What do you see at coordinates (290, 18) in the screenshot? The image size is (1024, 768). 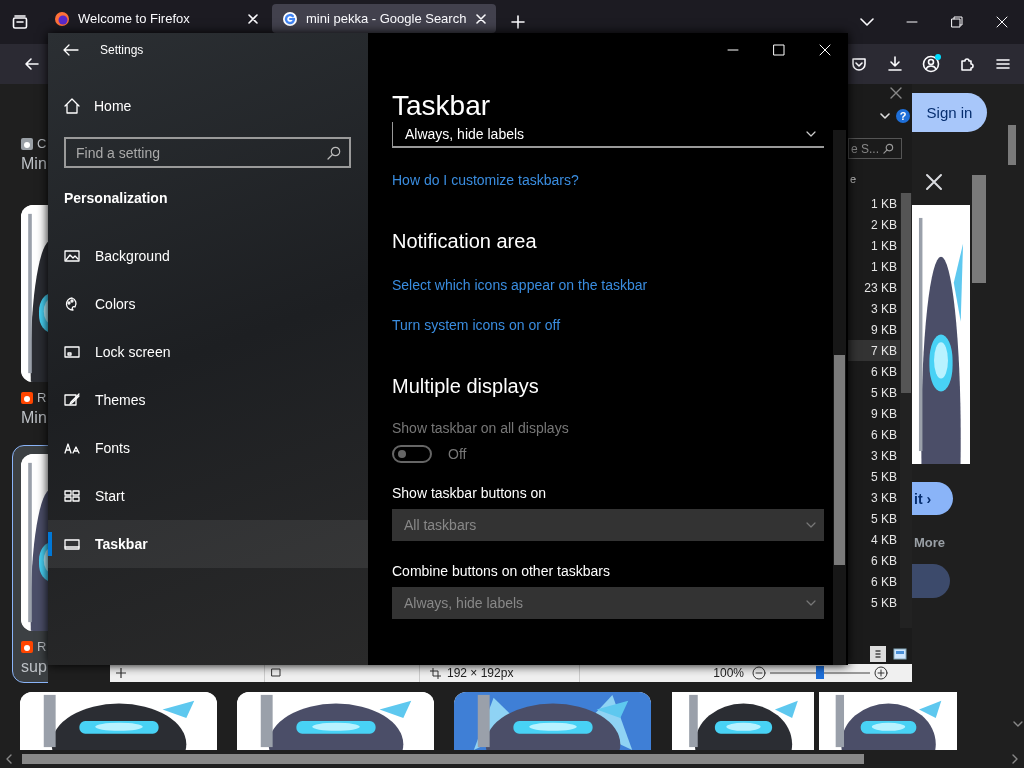 I see `letter-icon` at bounding box center [290, 18].